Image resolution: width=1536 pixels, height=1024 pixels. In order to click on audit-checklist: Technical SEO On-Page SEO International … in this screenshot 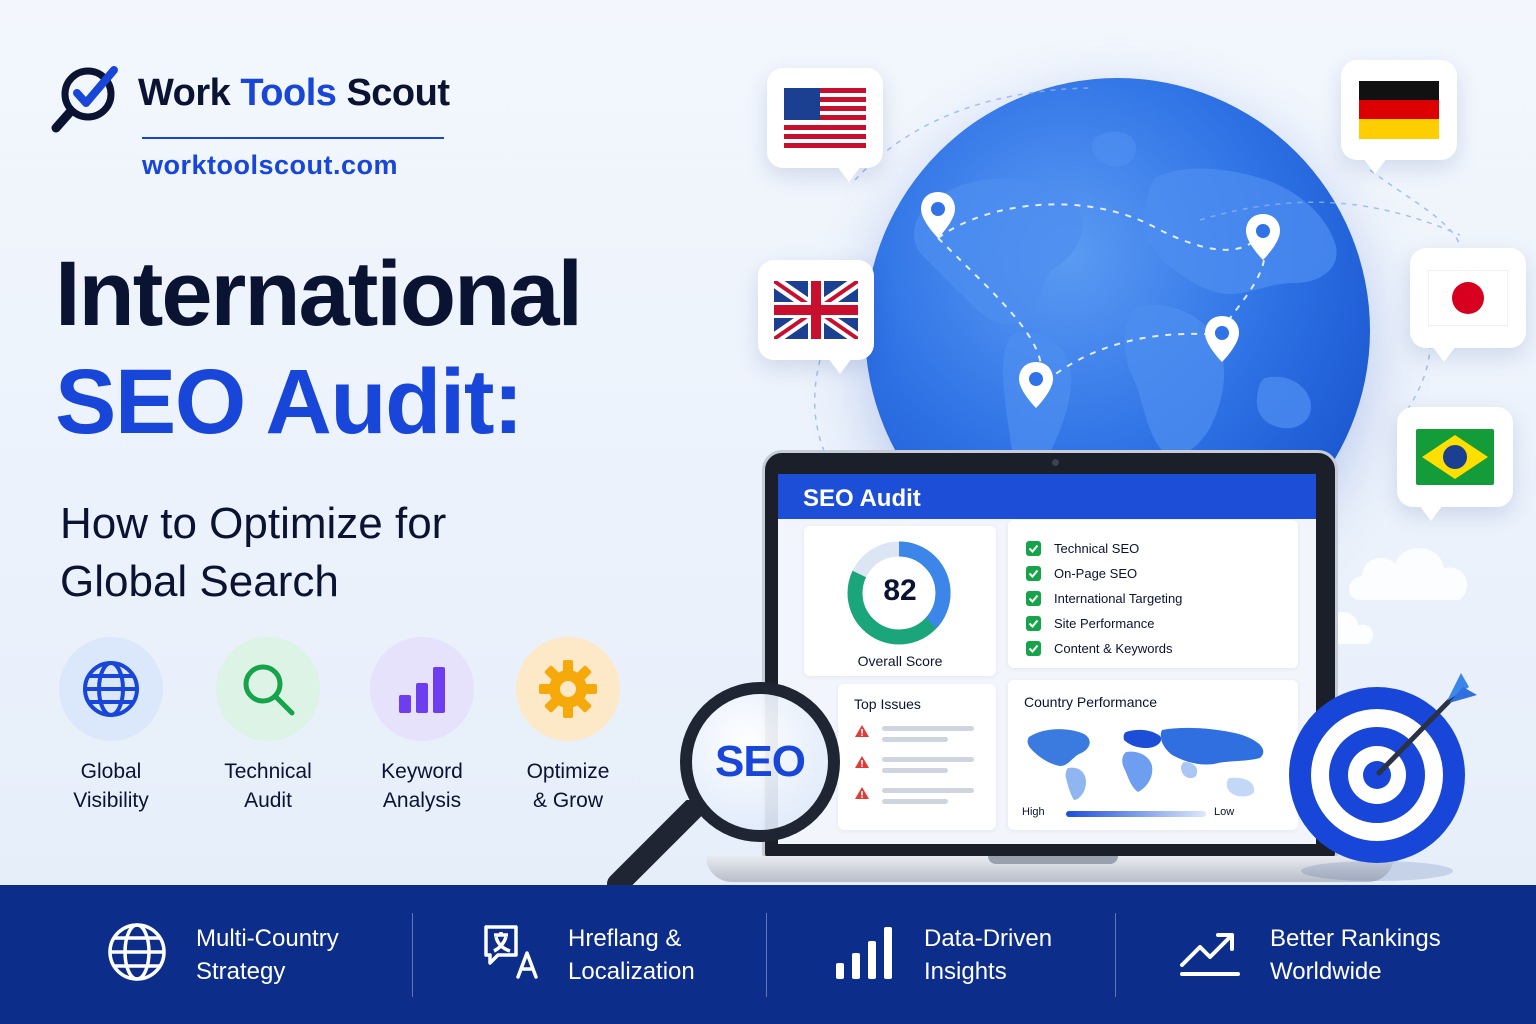, I will do `click(1153, 594)`.